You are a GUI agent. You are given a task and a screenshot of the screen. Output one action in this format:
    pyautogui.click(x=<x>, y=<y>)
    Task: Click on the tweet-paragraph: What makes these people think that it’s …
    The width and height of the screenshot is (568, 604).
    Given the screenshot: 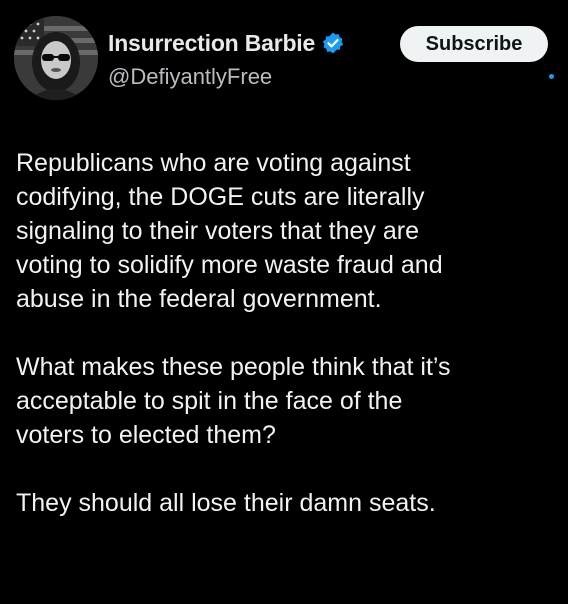 What is the action you would take?
    pyautogui.click(x=233, y=401)
    